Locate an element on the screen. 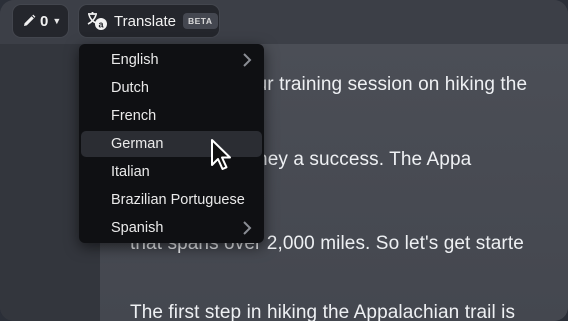 This screenshot has width=568, height=321. menu-item-dutch: Dutch is located at coordinates (171, 88).